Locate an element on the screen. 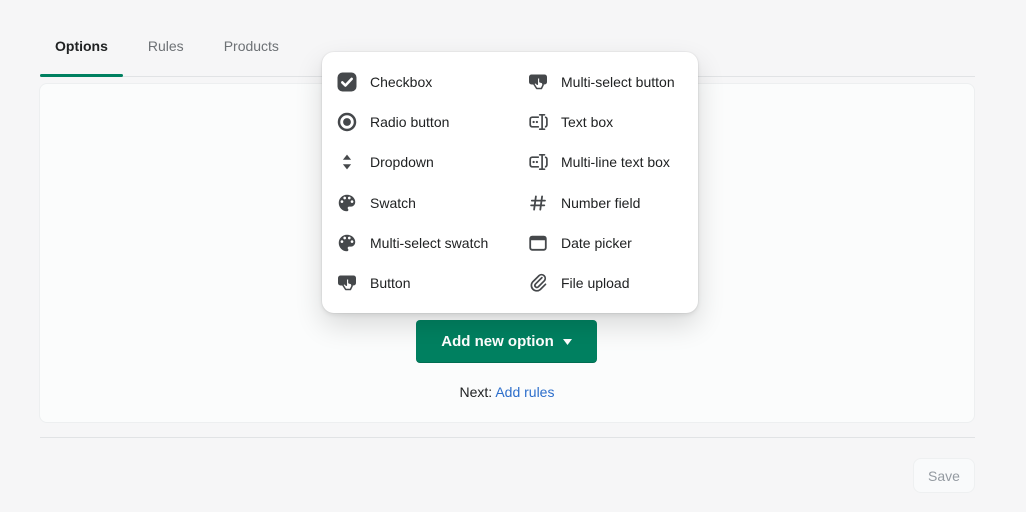 The width and height of the screenshot is (1026, 512). menu-item-multi-select-swatch: Multi-select swatch is located at coordinates (416, 243).